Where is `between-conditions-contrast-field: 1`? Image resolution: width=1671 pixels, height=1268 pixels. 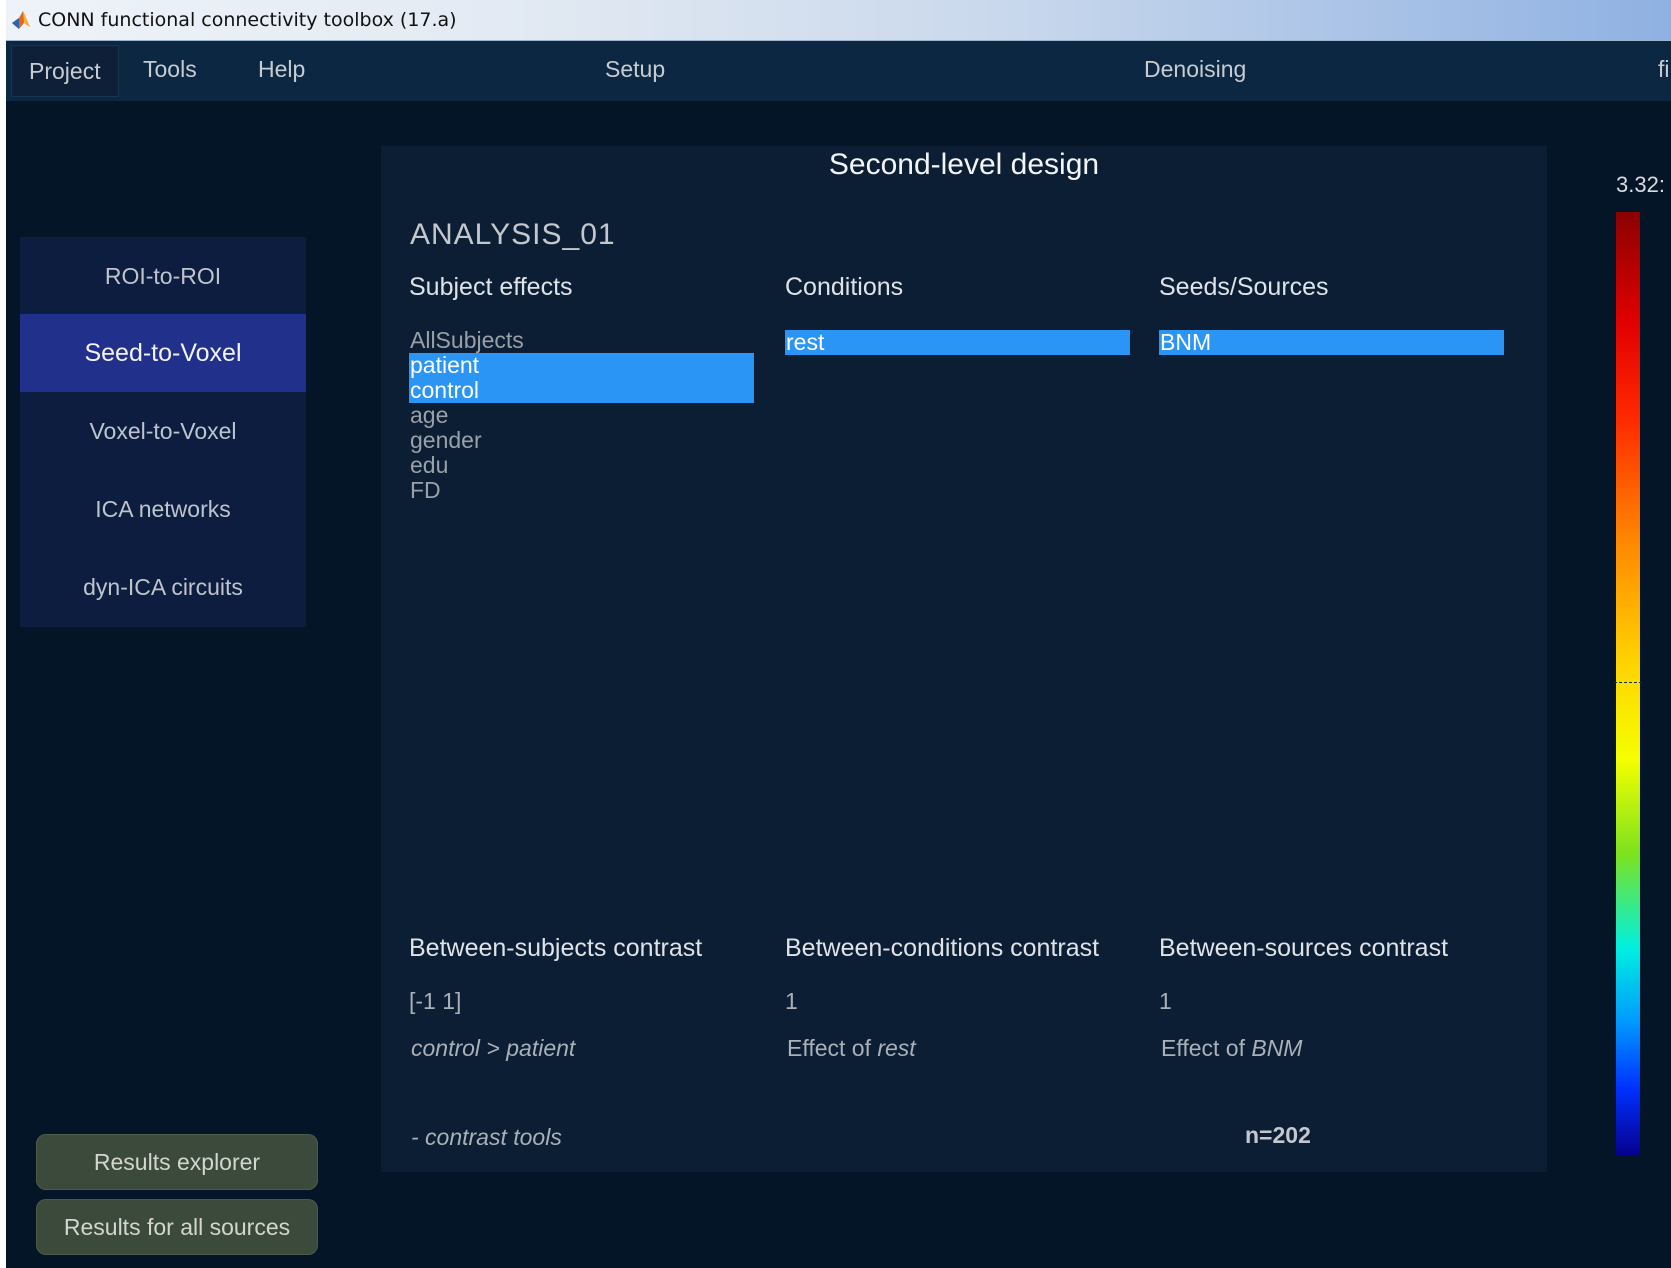 between-conditions-contrast-field: 1 is located at coordinates (791, 1001).